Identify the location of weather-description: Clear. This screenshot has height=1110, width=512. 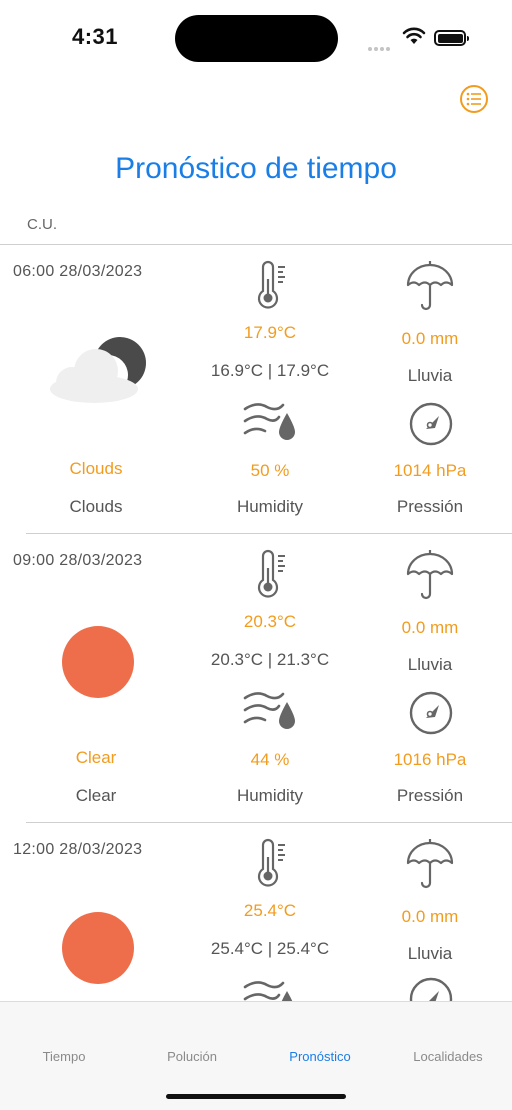
(96, 795).